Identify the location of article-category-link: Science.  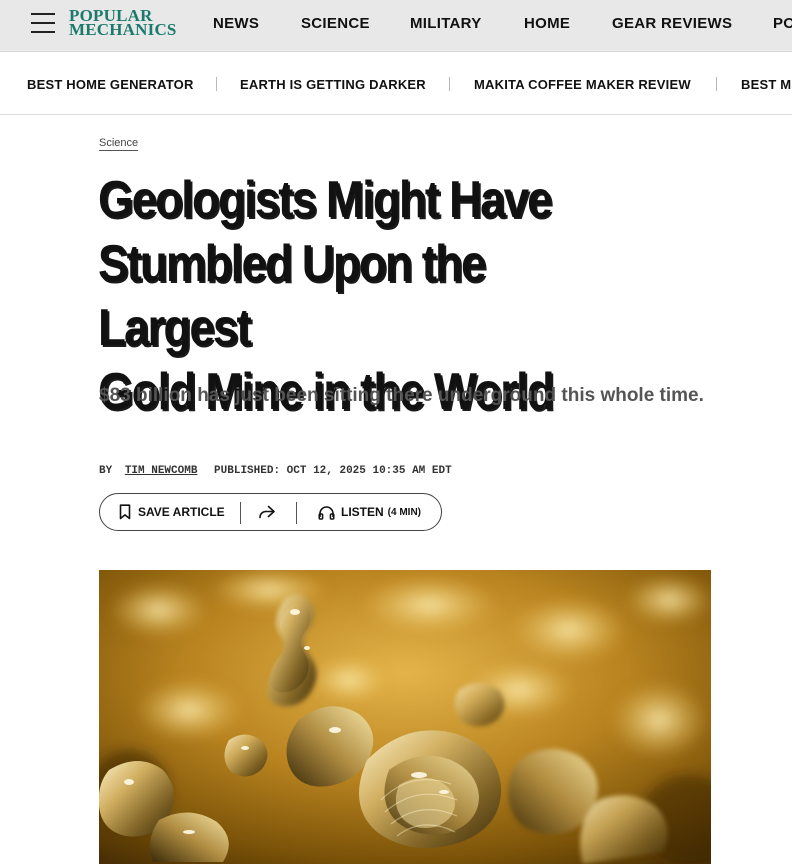
(119, 144).